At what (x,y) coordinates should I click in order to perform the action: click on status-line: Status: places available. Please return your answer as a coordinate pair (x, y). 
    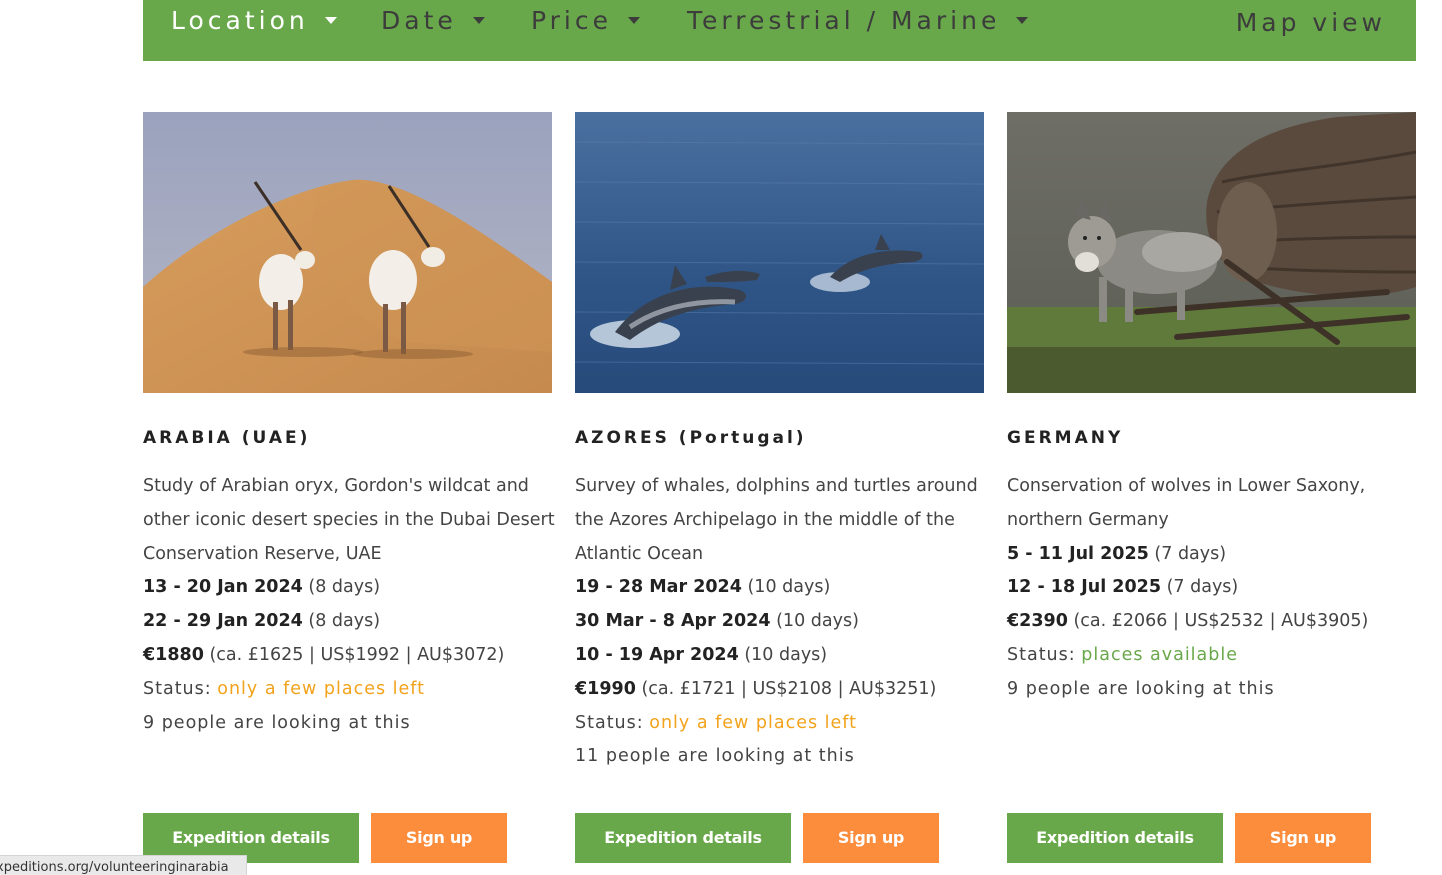
    Looking at the image, I should click on (1211, 656).